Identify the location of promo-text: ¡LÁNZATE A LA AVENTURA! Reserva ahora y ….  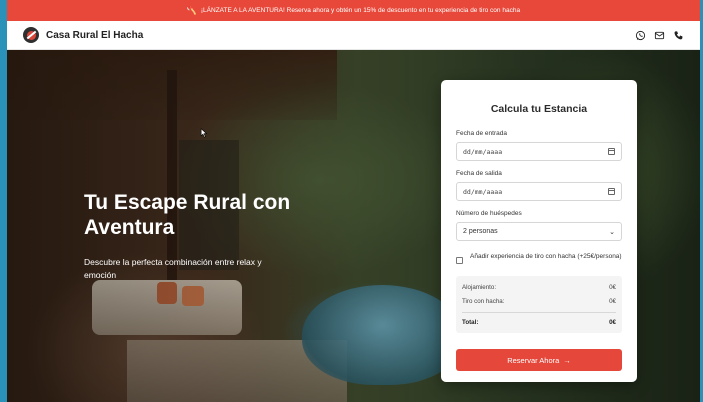
(360, 10).